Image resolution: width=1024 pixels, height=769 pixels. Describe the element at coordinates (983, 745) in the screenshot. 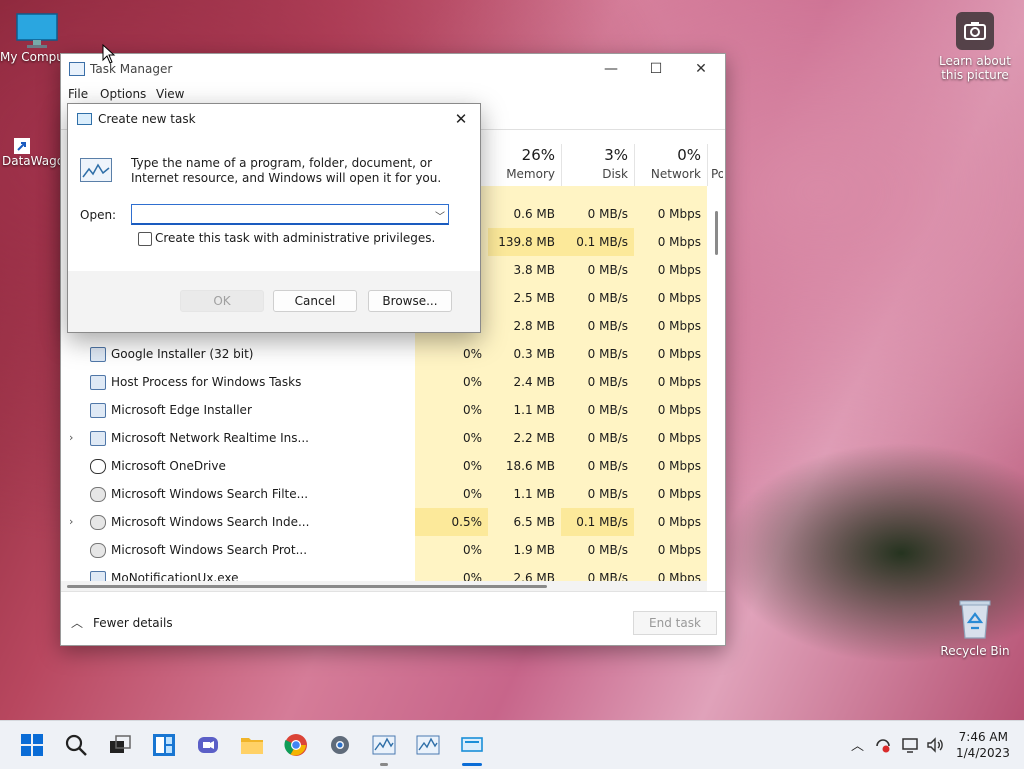

I see `clock: 7:46 AM 1/4/2023` at that location.